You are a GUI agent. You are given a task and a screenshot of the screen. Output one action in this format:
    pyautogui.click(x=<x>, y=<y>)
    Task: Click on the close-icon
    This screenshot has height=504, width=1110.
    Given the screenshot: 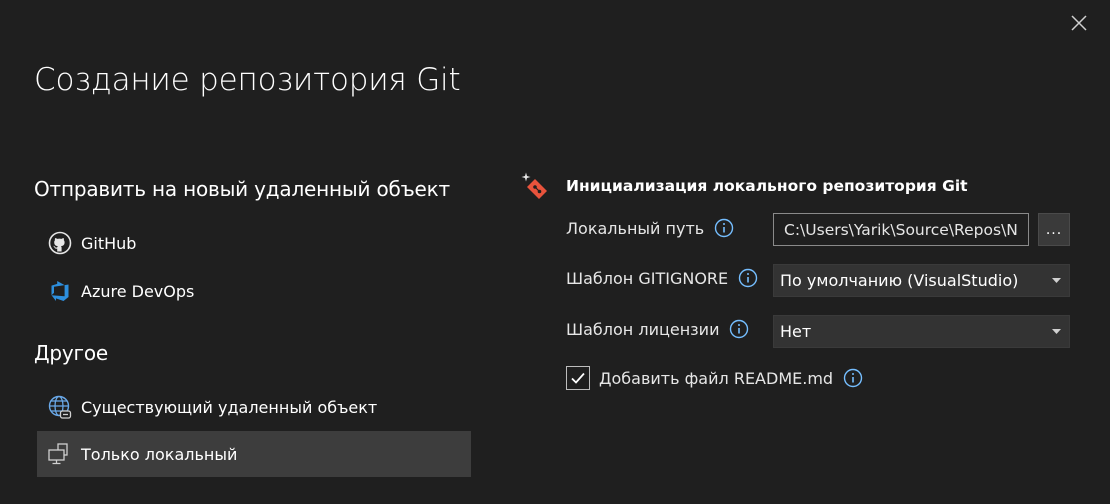 What is the action you would take?
    pyautogui.click(x=1079, y=23)
    